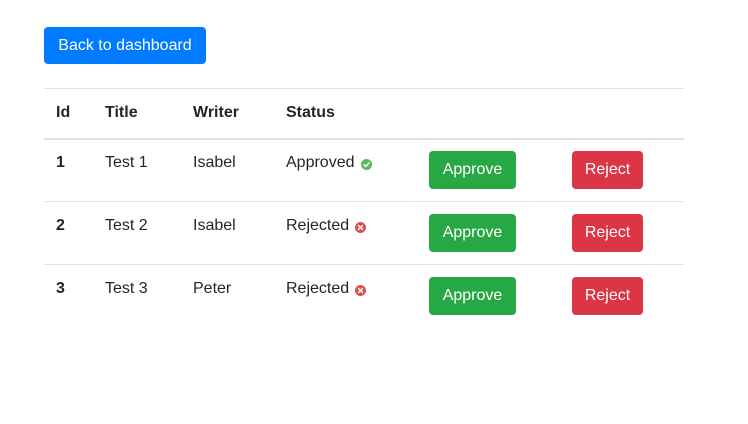  Describe the element at coordinates (68, 296) in the screenshot. I see `cell-id: 3` at that location.